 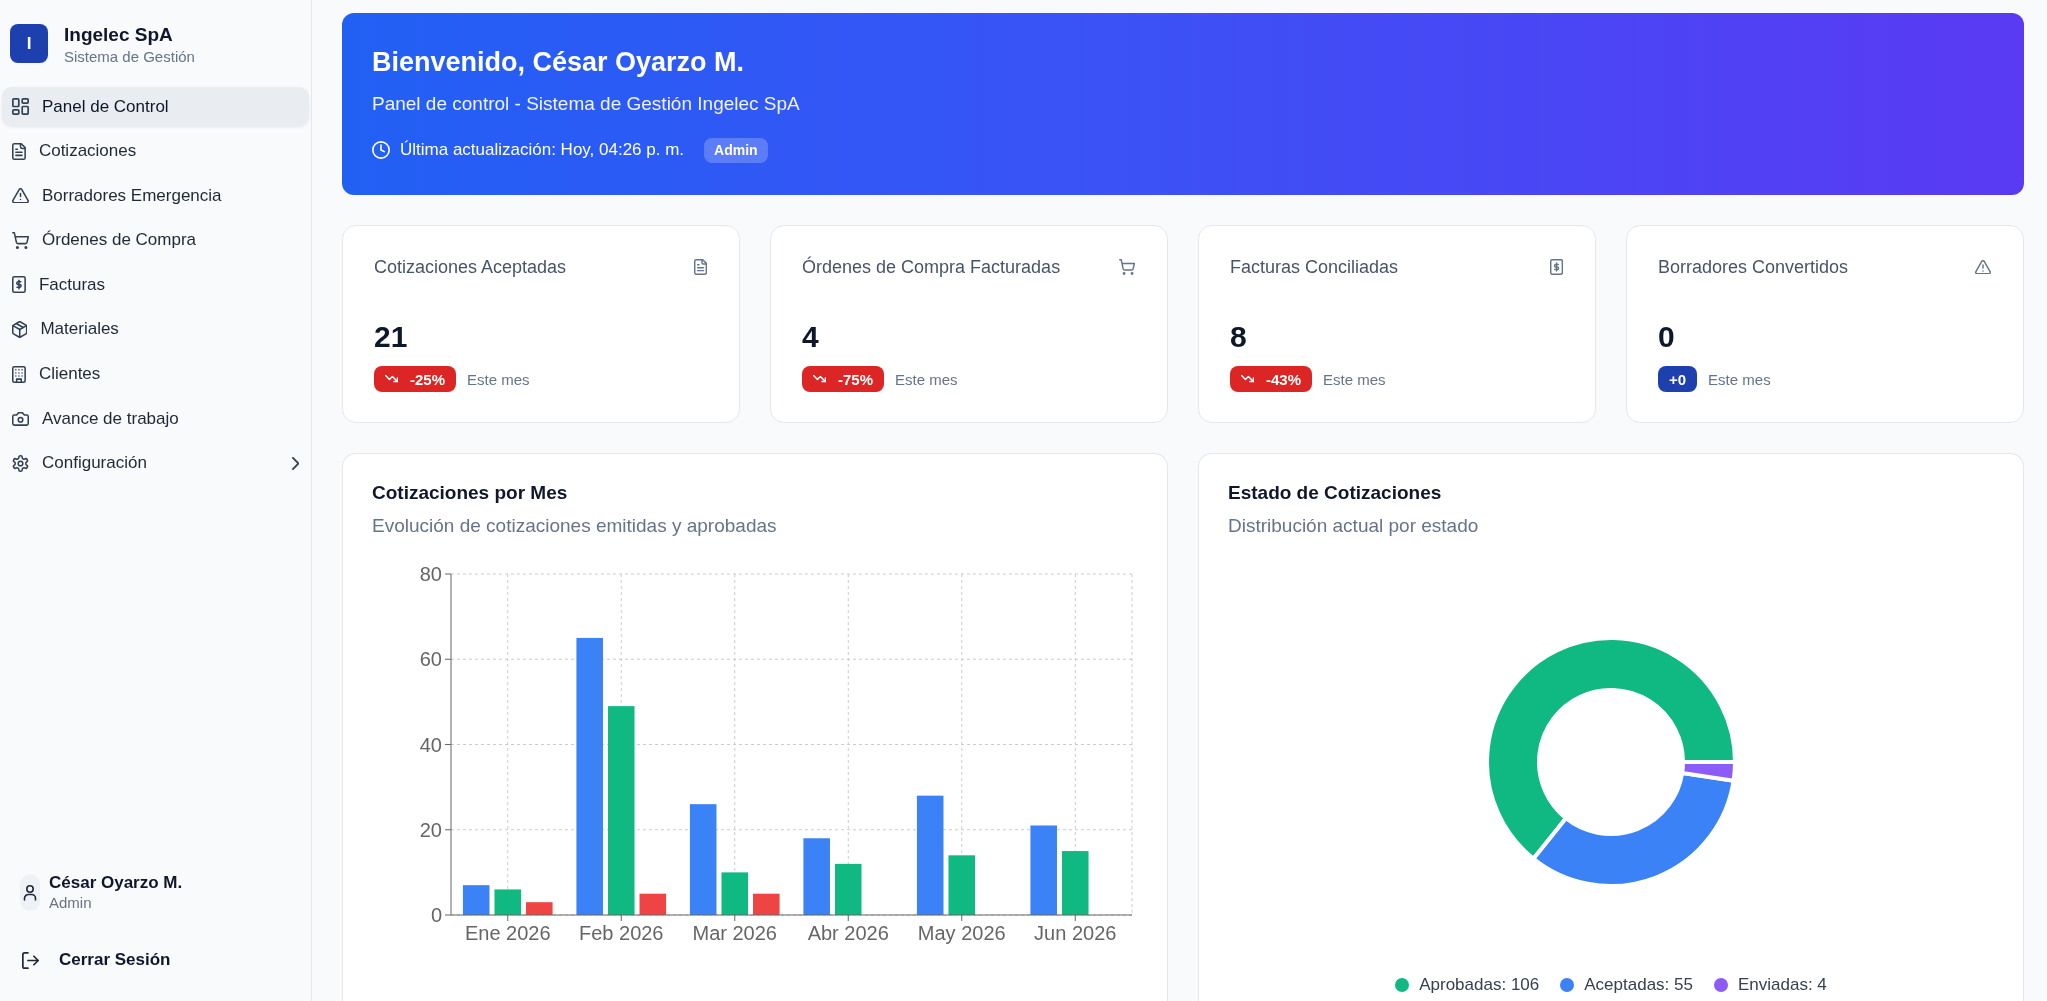 What do you see at coordinates (1239, 337) in the screenshot?
I see `stat-value: 8` at bounding box center [1239, 337].